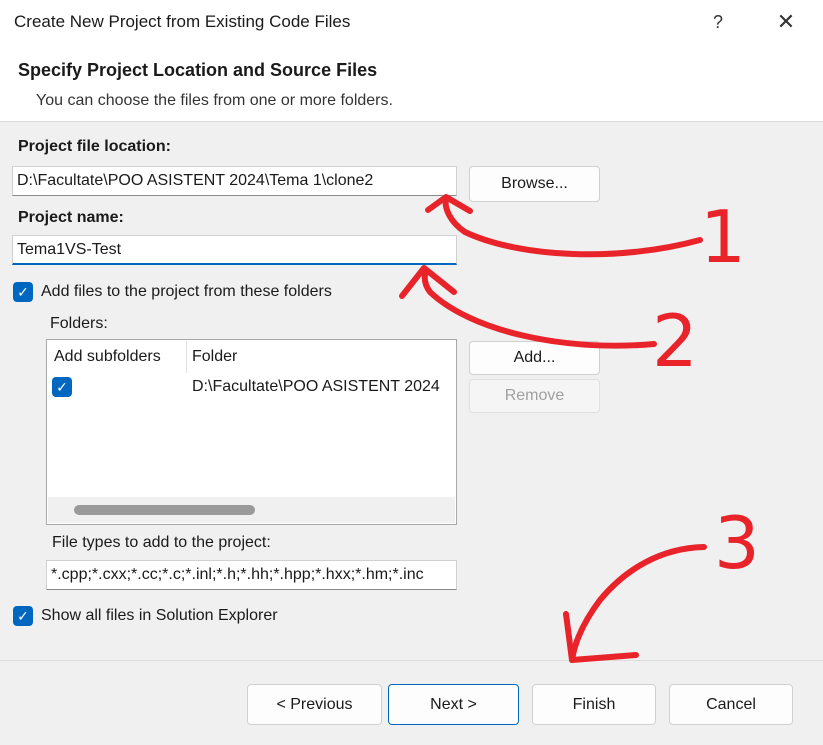 The width and height of the screenshot is (823, 745). I want to click on previous-button: < Previous, so click(314, 704).